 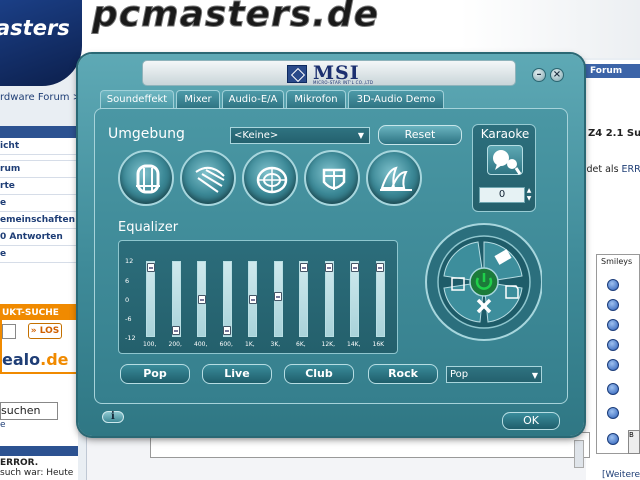 What do you see at coordinates (300, 135) in the screenshot?
I see `environment-select: <Keine> ▼` at bounding box center [300, 135].